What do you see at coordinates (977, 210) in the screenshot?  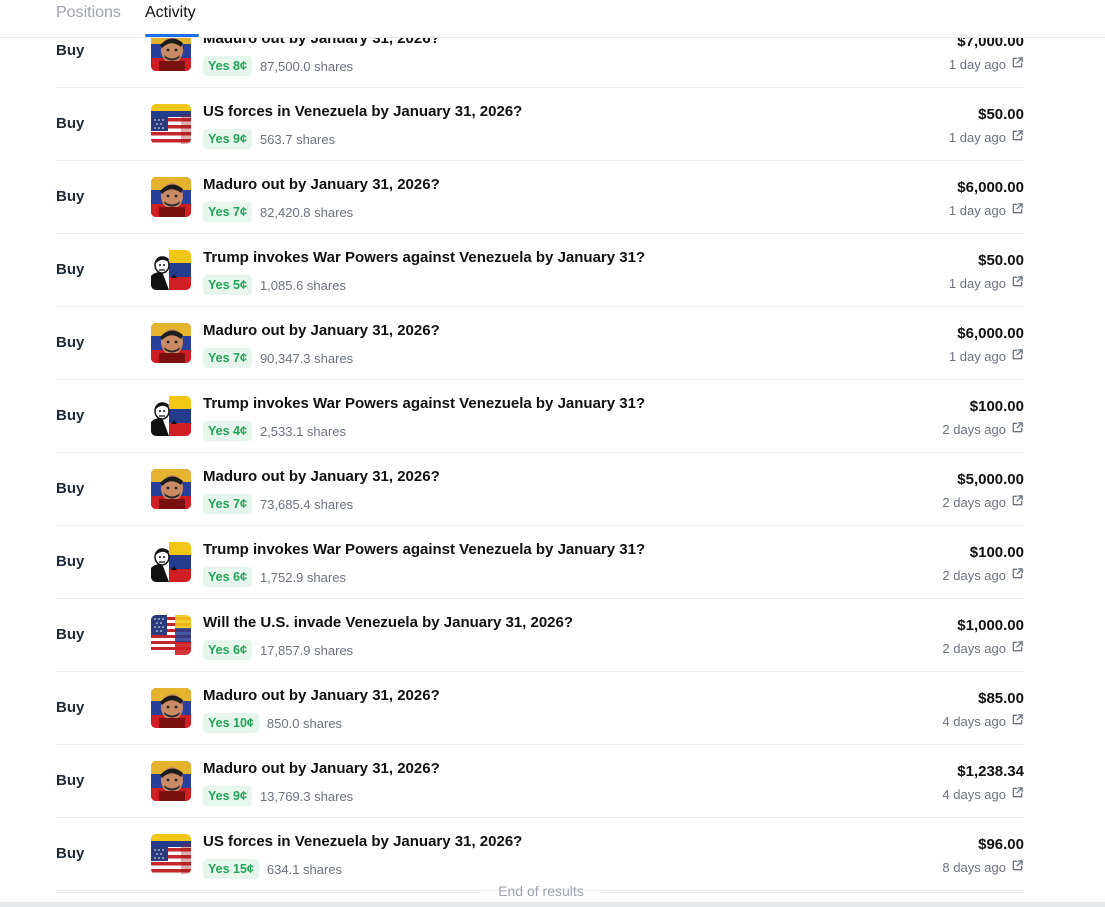 I see `trade-time-text: 1 day ago` at bounding box center [977, 210].